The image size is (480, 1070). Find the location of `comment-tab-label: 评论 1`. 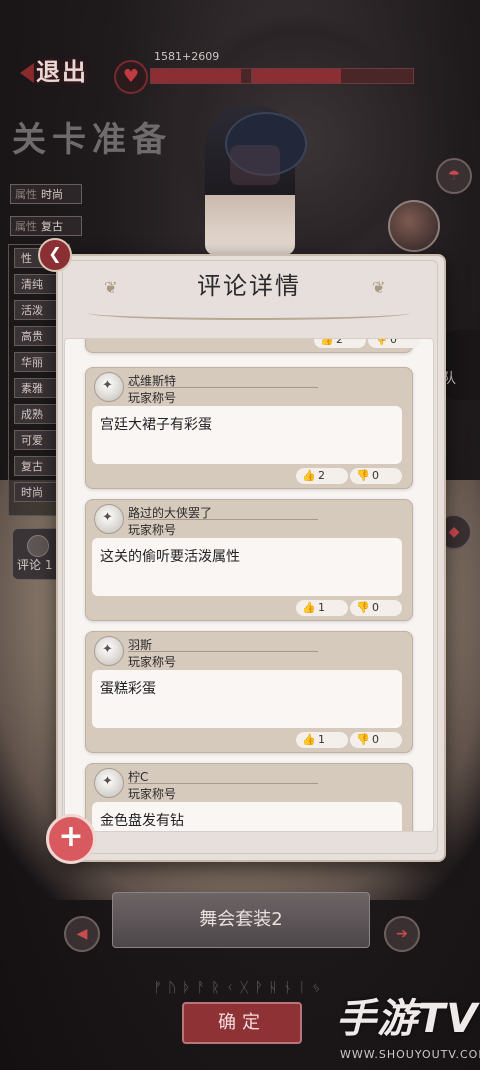

comment-tab-label: 评论 1 is located at coordinates (35, 565).